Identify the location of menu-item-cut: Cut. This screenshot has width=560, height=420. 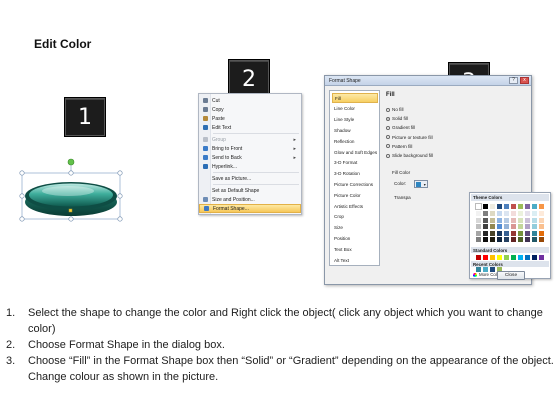
(250, 100).